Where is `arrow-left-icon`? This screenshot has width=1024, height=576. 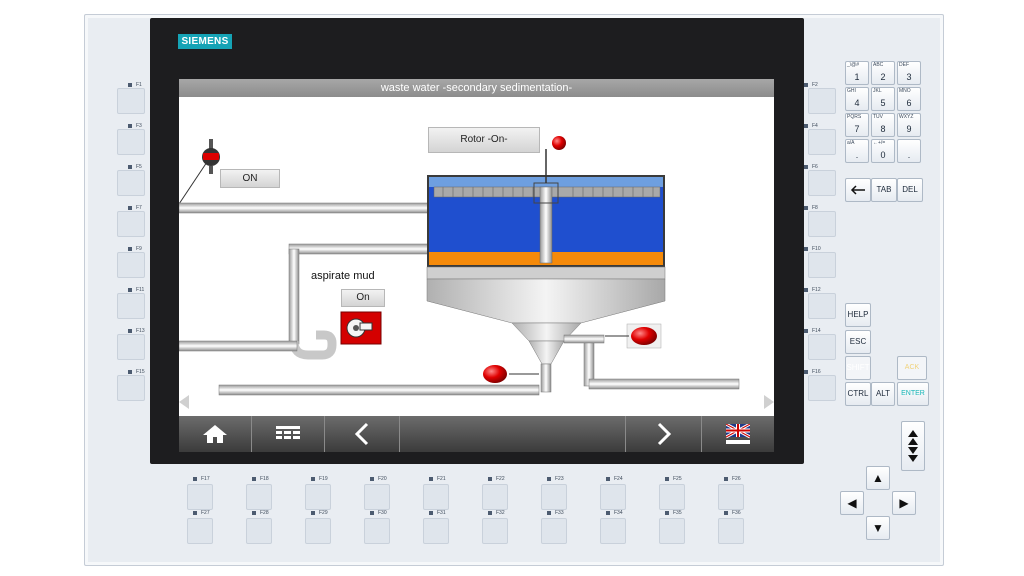 arrow-left-icon is located at coordinates (857, 190).